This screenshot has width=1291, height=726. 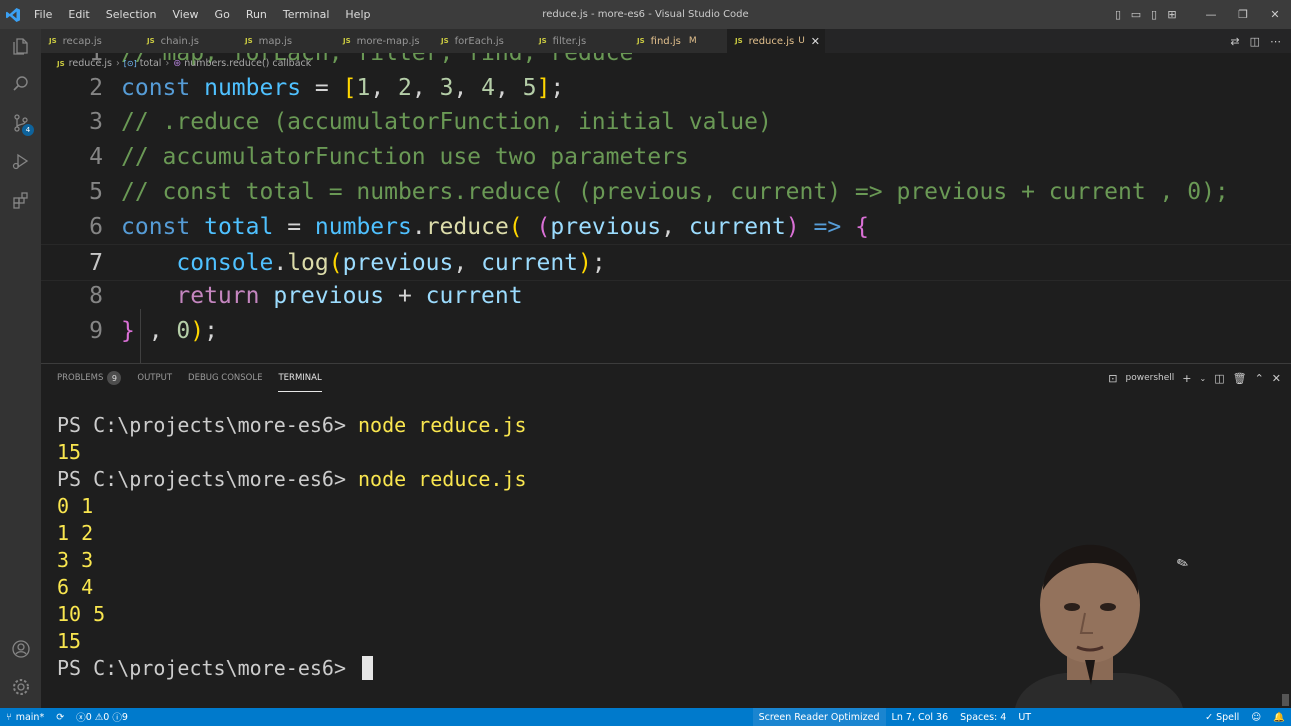 I want to click on scrollbar, so click(x=1285, y=700).